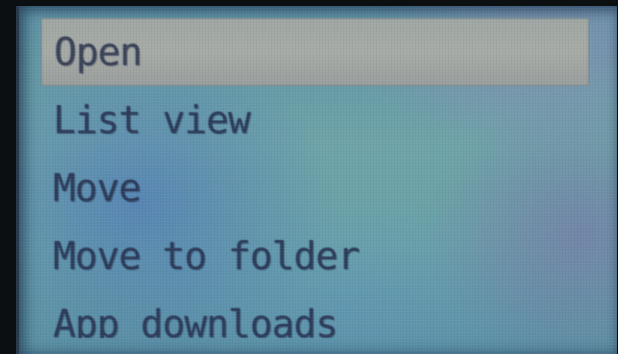 This screenshot has height=354, width=618. Describe the element at coordinates (315, 314) in the screenshot. I see `menu-item-app-downloads: App downloads` at that location.